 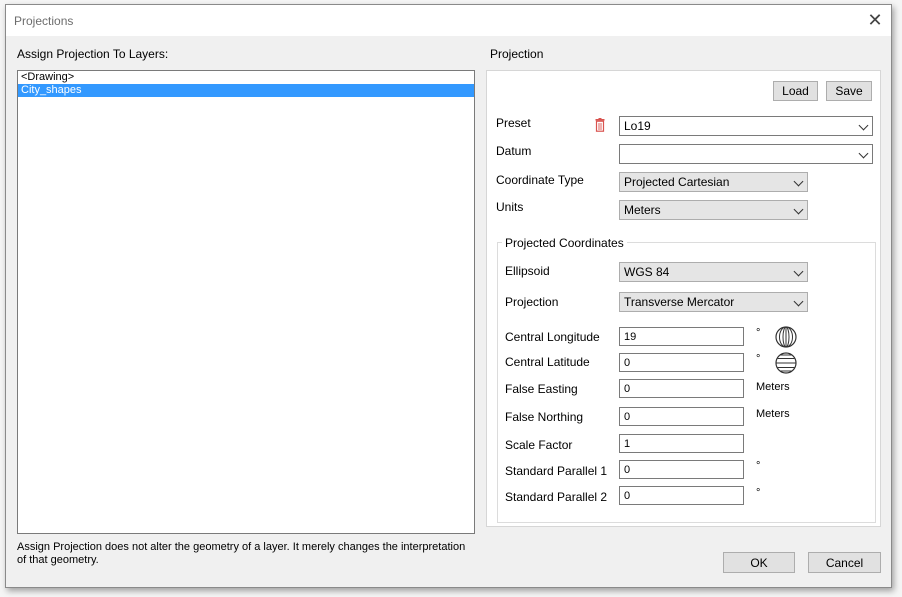 I want to click on standard-parallel-1-unit: °, so click(x=758, y=466).